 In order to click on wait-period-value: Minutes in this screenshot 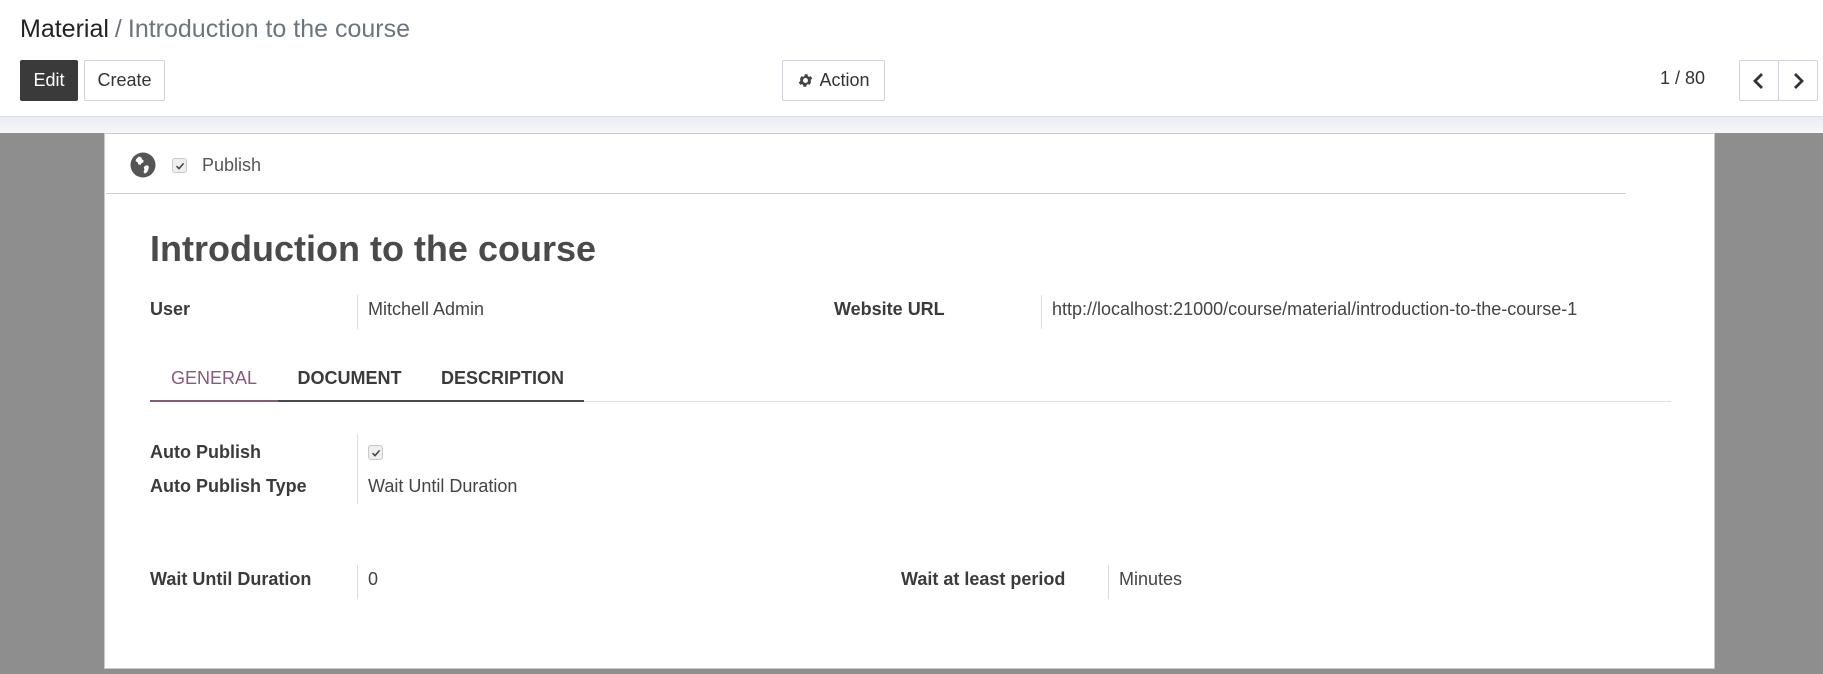, I will do `click(1150, 579)`.